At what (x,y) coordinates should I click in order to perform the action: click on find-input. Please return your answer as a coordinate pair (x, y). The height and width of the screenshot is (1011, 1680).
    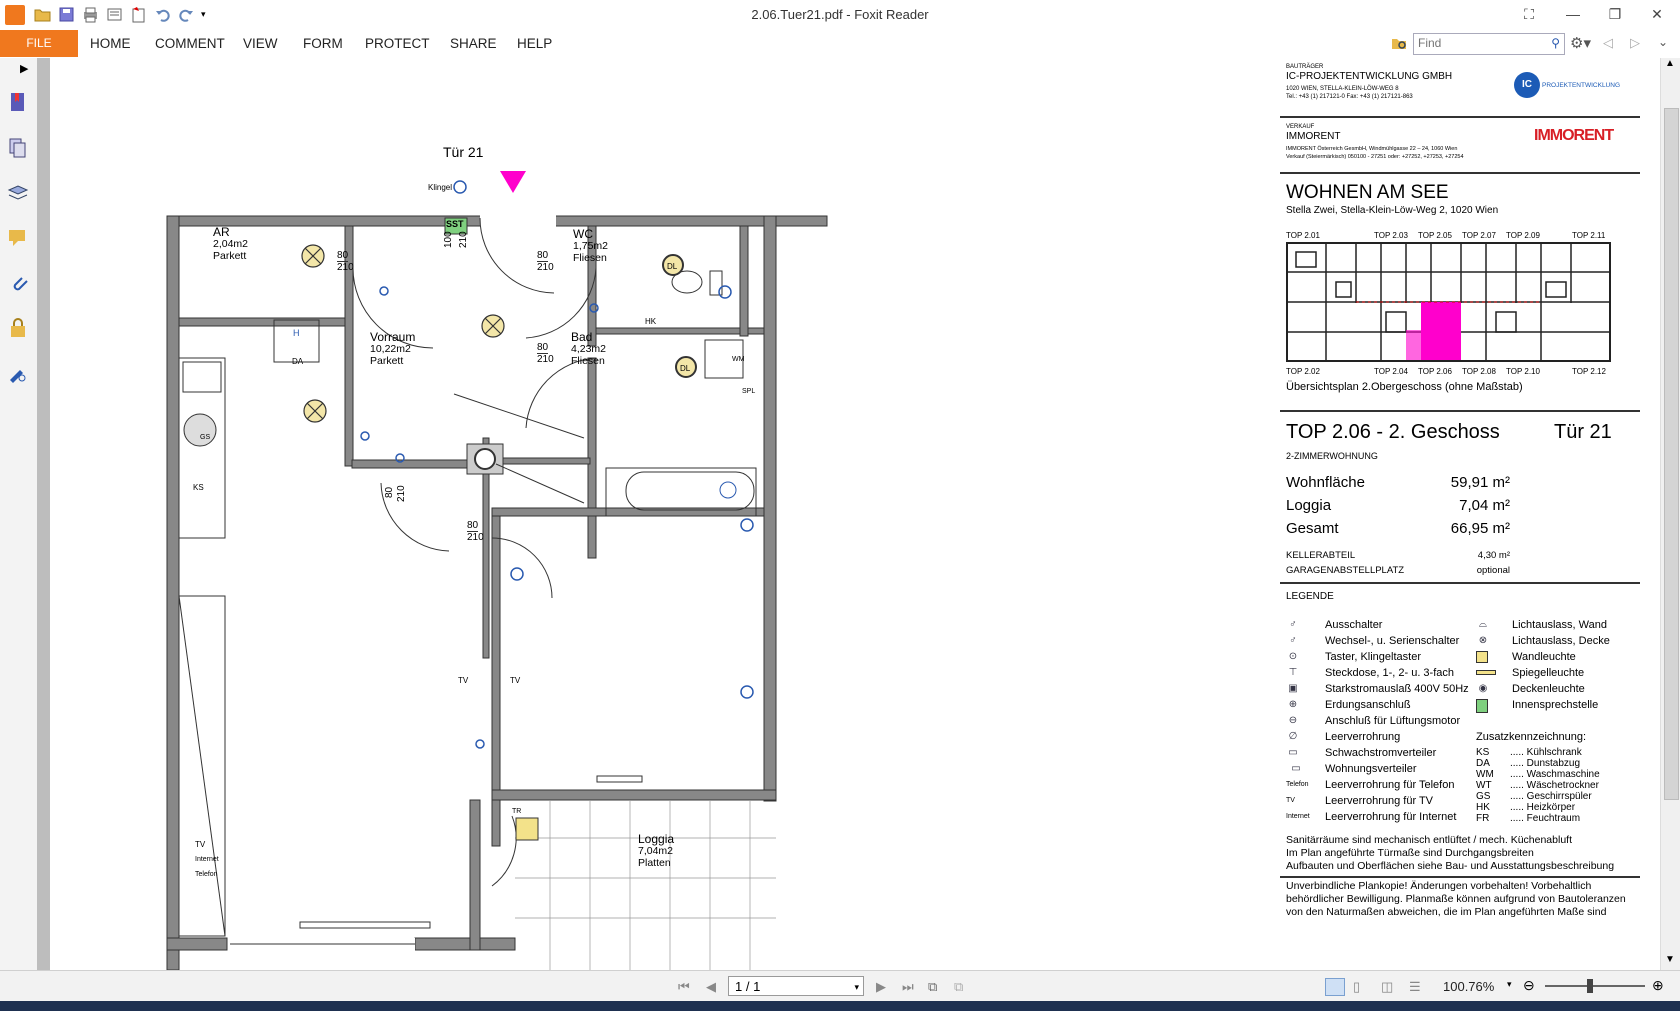
    Looking at the image, I should click on (1475, 43).